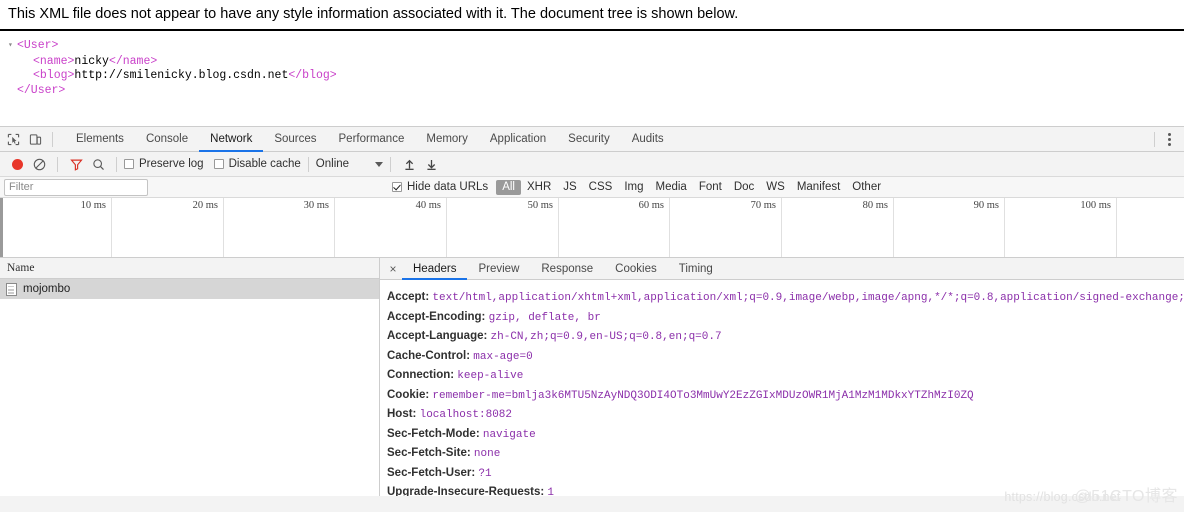 This screenshot has width=1184, height=512. I want to click on timeline-tick-label: 60 ms, so click(651, 205).